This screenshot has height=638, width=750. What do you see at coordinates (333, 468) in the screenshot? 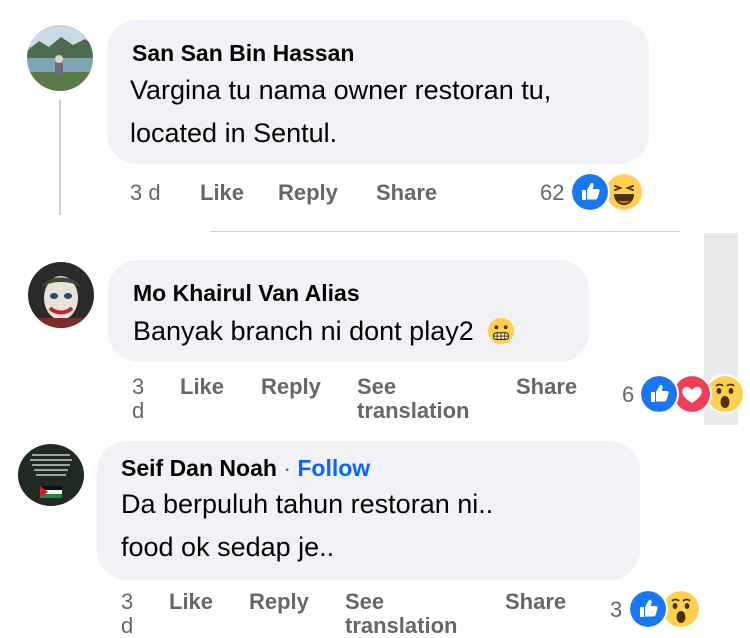
I see `follow-button: Follow` at bounding box center [333, 468].